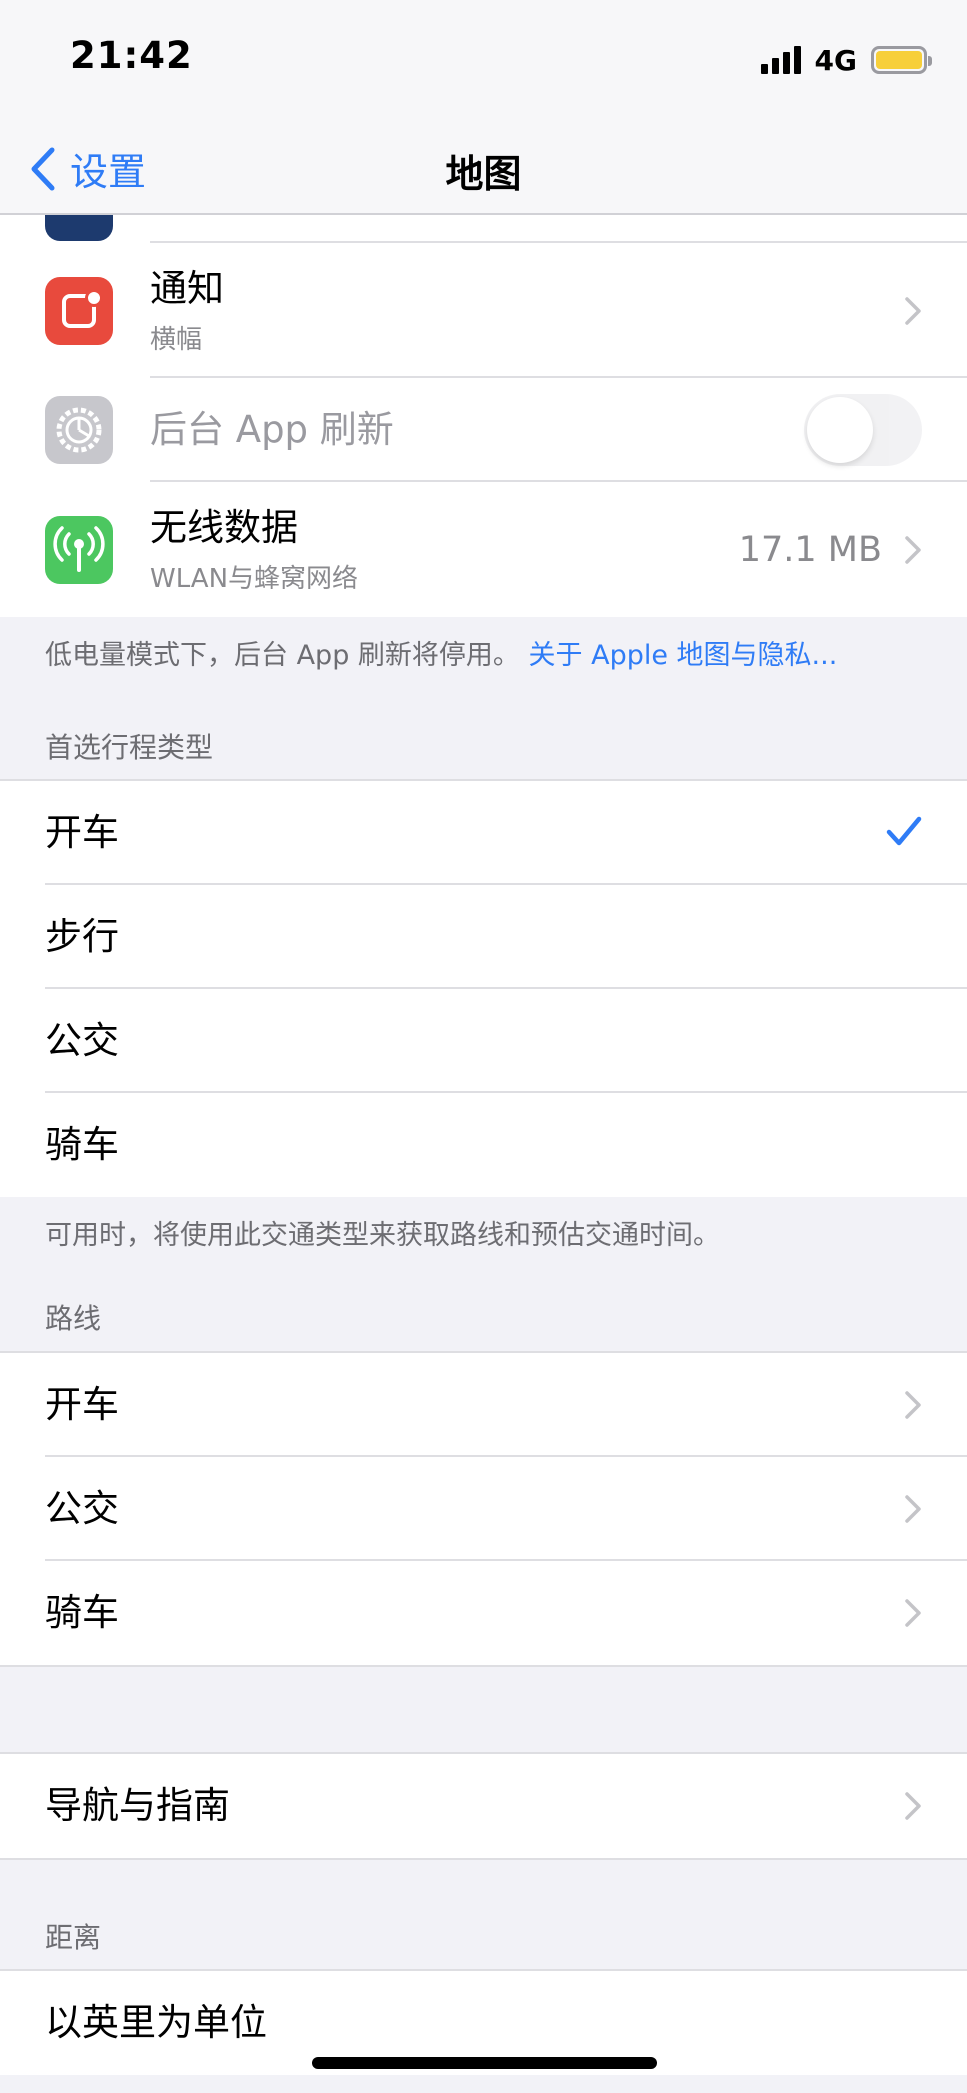  Describe the element at coordinates (73, 1937) in the screenshot. I see `distance-header: 距离` at that location.